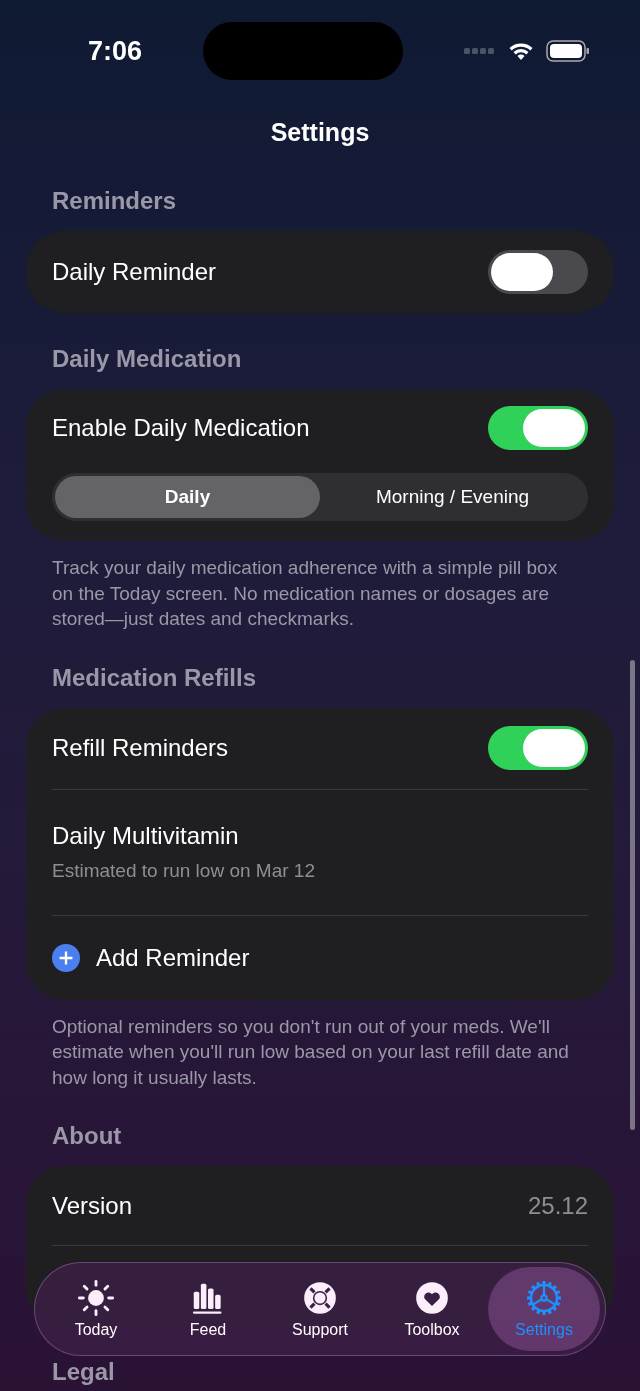  Describe the element at coordinates (544, 1298) in the screenshot. I see `settings-icon` at that location.